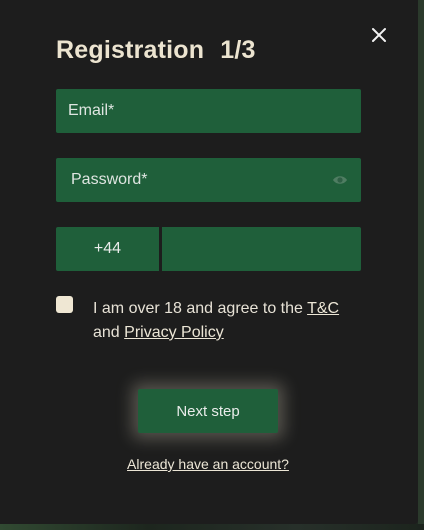  I want to click on age-terms-text: I am over 18 and agree to the, so click(198, 308).